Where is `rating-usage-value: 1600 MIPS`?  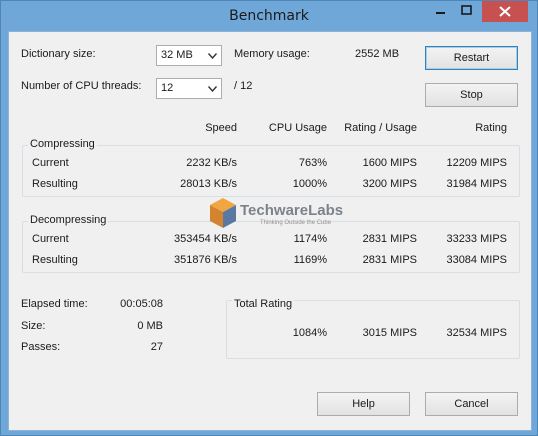 rating-usage-value: 1600 MIPS is located at coordinates (389, 163).